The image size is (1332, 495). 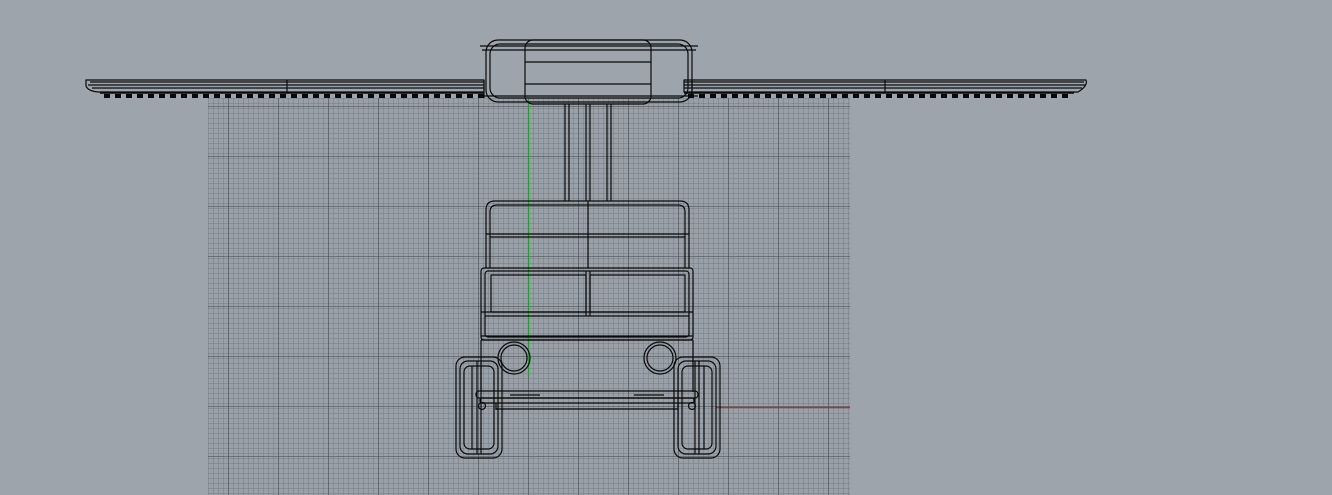 I want to click on left-wing, so click(x=285, y=88).